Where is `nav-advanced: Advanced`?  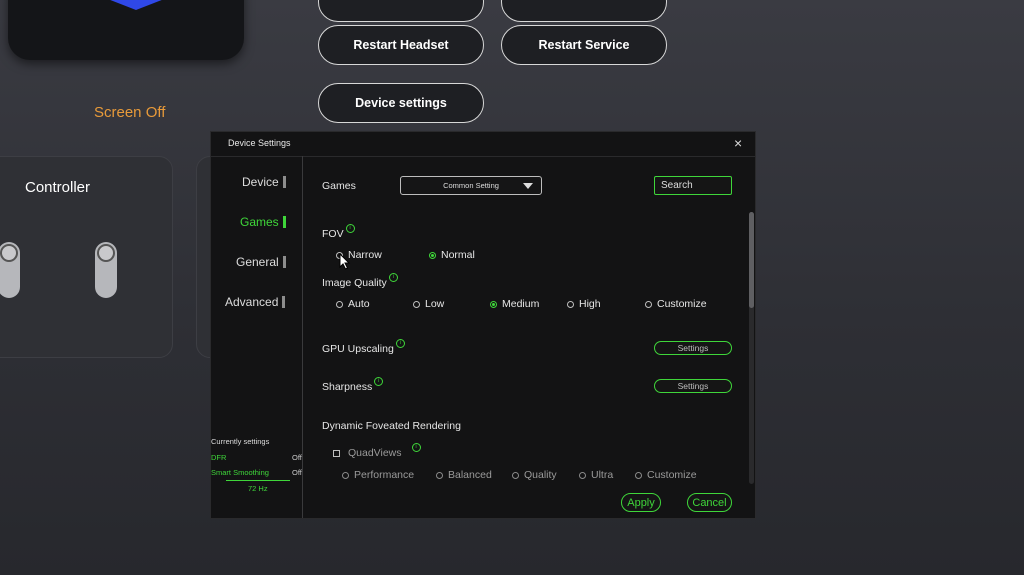
nav-advanced: Advanced is located at coordinates (255, 302).